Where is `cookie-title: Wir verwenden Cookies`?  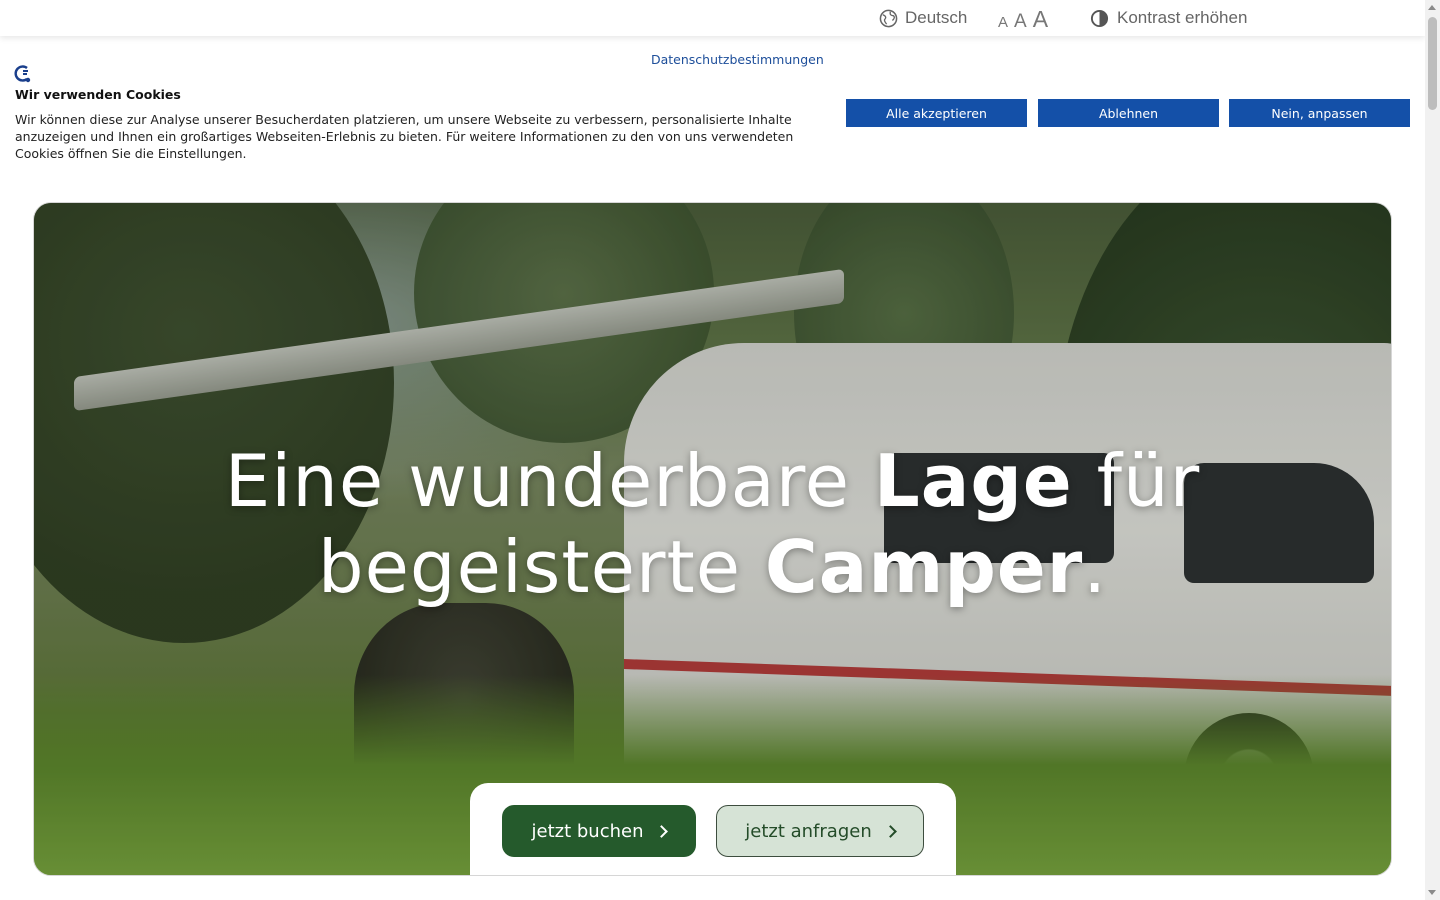
cookie-title: Wir verwenden Cookies is located at coordinates (98, 94).